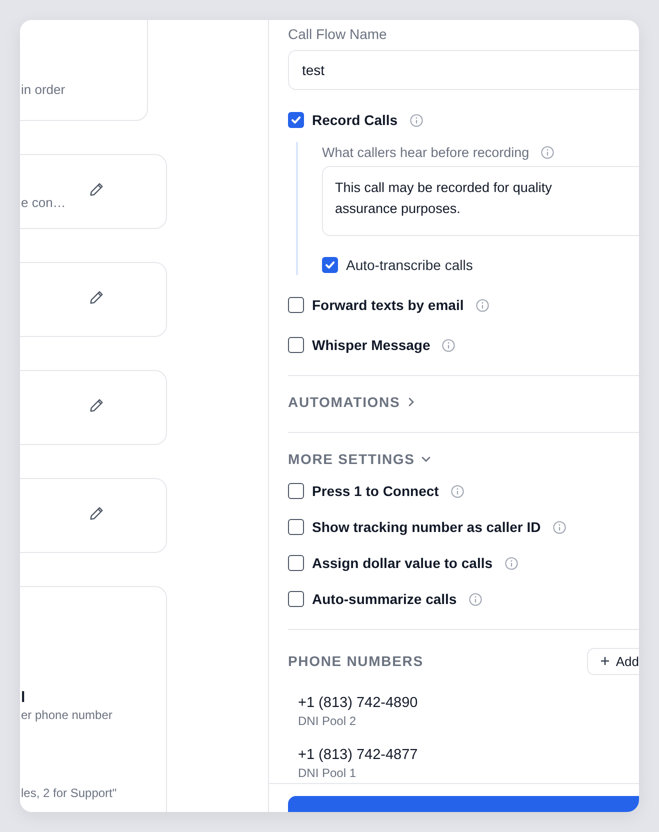 This screenshot has width=659, height=832. What do you see at coordinates (402, 563) in the screenshot?
I see `option-label: Assign dollar value to calls` at bounding box center [402, 563].